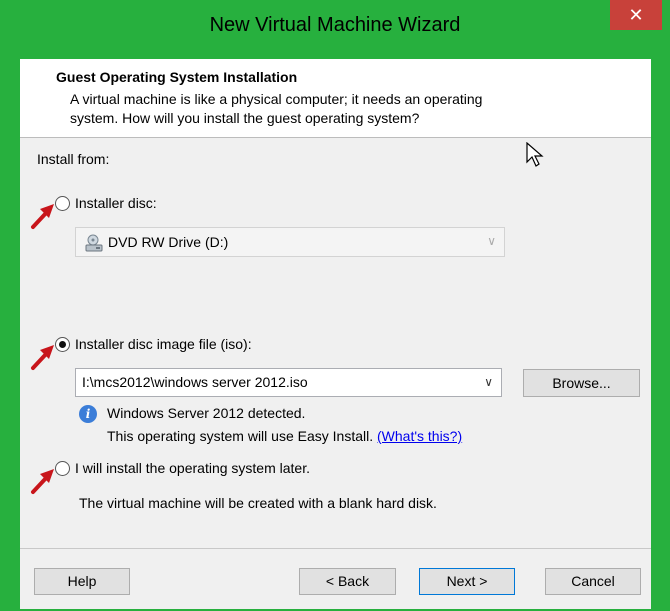 The height and width of the screenshot is (611, 670). Describe the element at coordinates (163, 344) in the screenshot. I see `installer-iso-label: Installer disc image file (iso):` at that location.